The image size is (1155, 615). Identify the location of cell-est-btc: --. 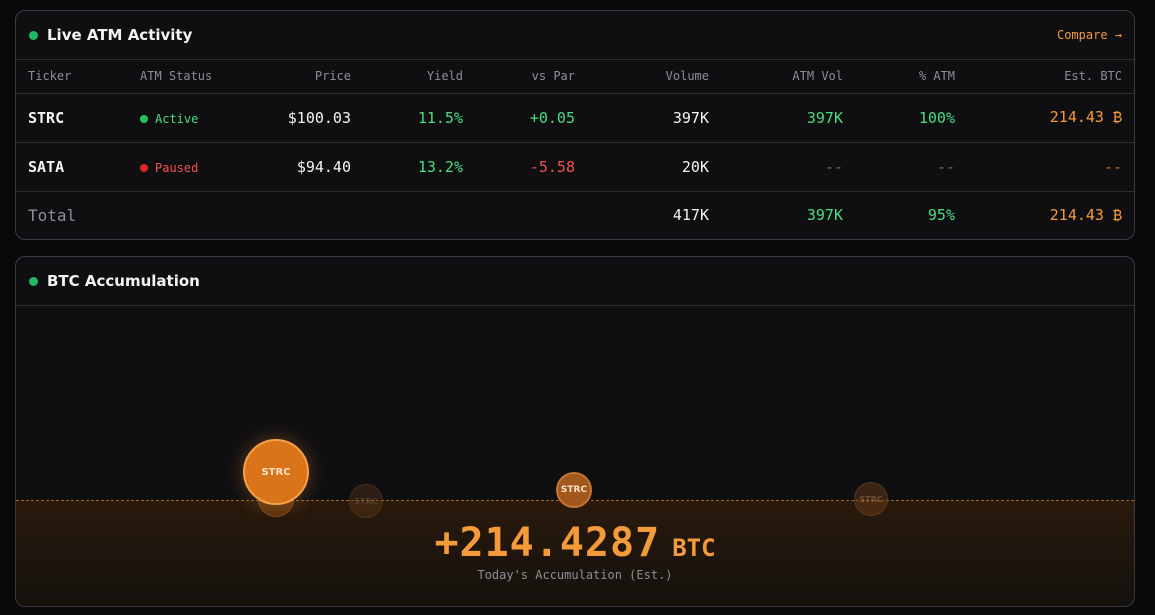
(1050, 167).